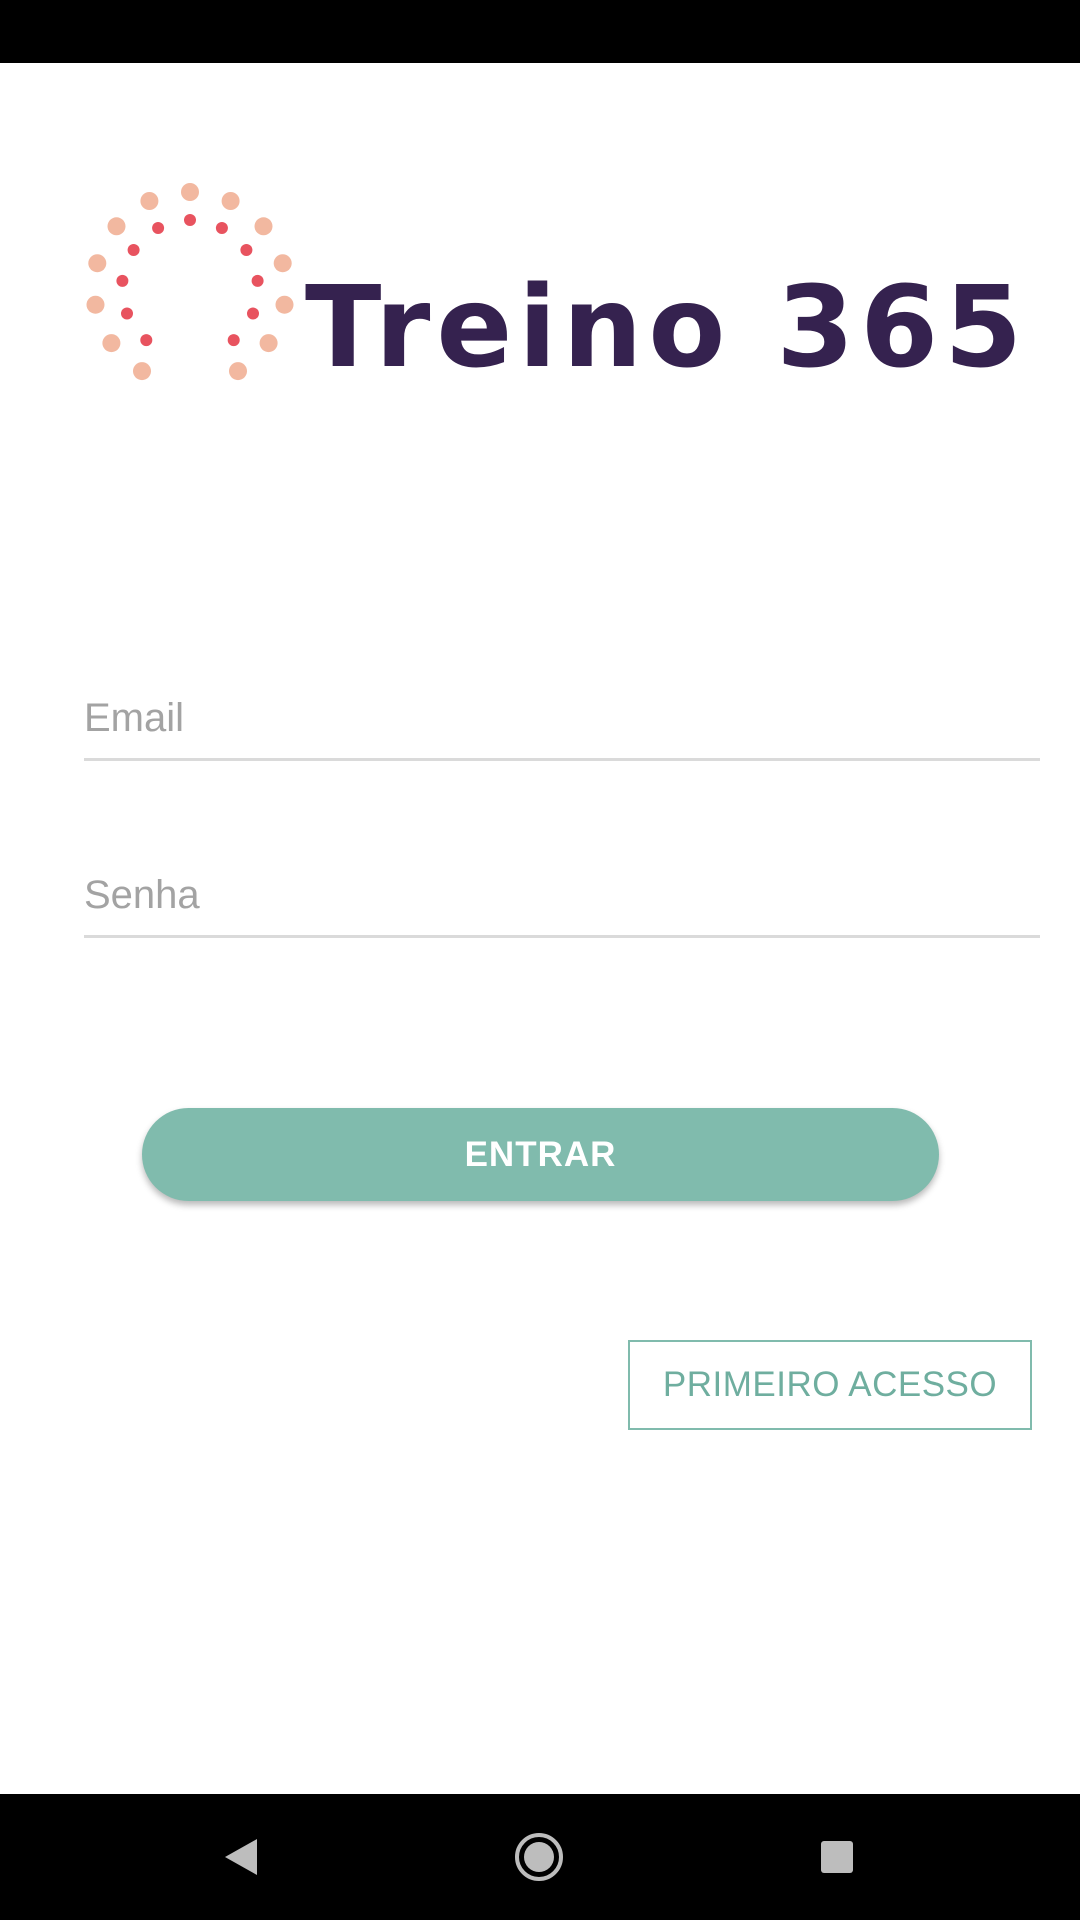 The width and height of the screenshot is (1080, 1920). Describe the element at coordinates (190, 282) in the screenshot. I see `logo-dots-icon` at that location.